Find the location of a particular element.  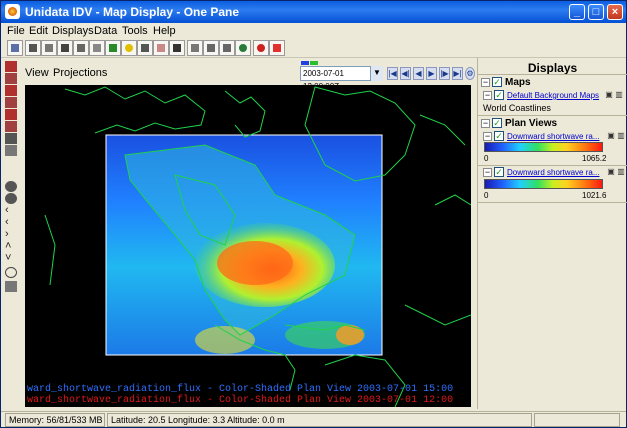

south-america-field is located at coordinates (350, 335).